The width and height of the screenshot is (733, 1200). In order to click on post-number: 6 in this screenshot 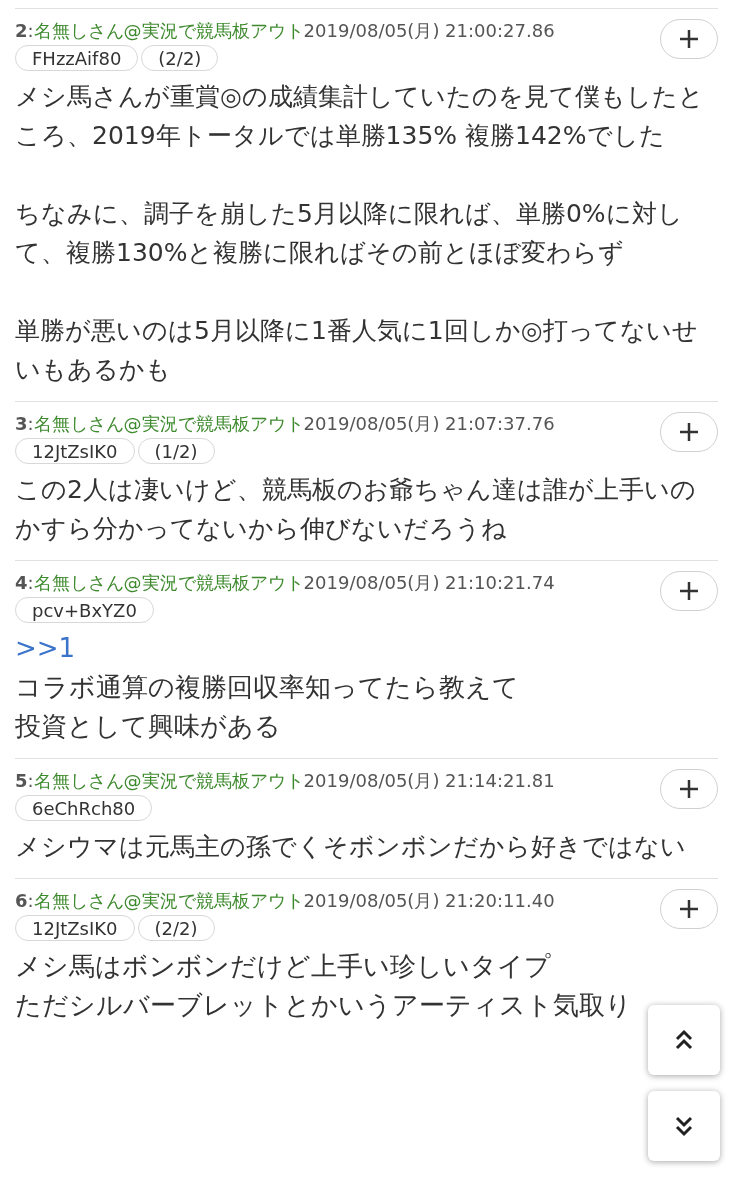, I will do `click(21, 901)`.